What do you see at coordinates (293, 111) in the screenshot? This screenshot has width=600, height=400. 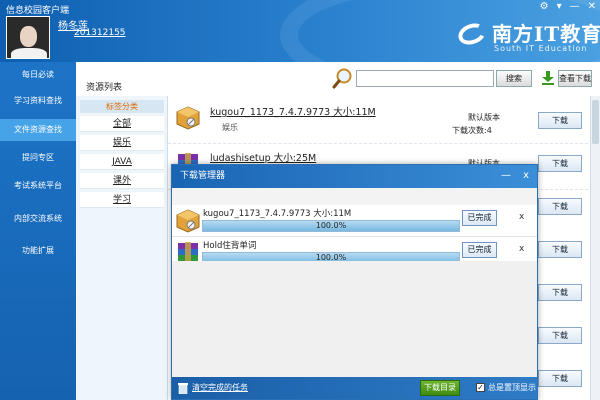 I see `resource-name-link: kugou7_1173_7.4.7.9773 大小:11M` at bounding box center [293, 111].